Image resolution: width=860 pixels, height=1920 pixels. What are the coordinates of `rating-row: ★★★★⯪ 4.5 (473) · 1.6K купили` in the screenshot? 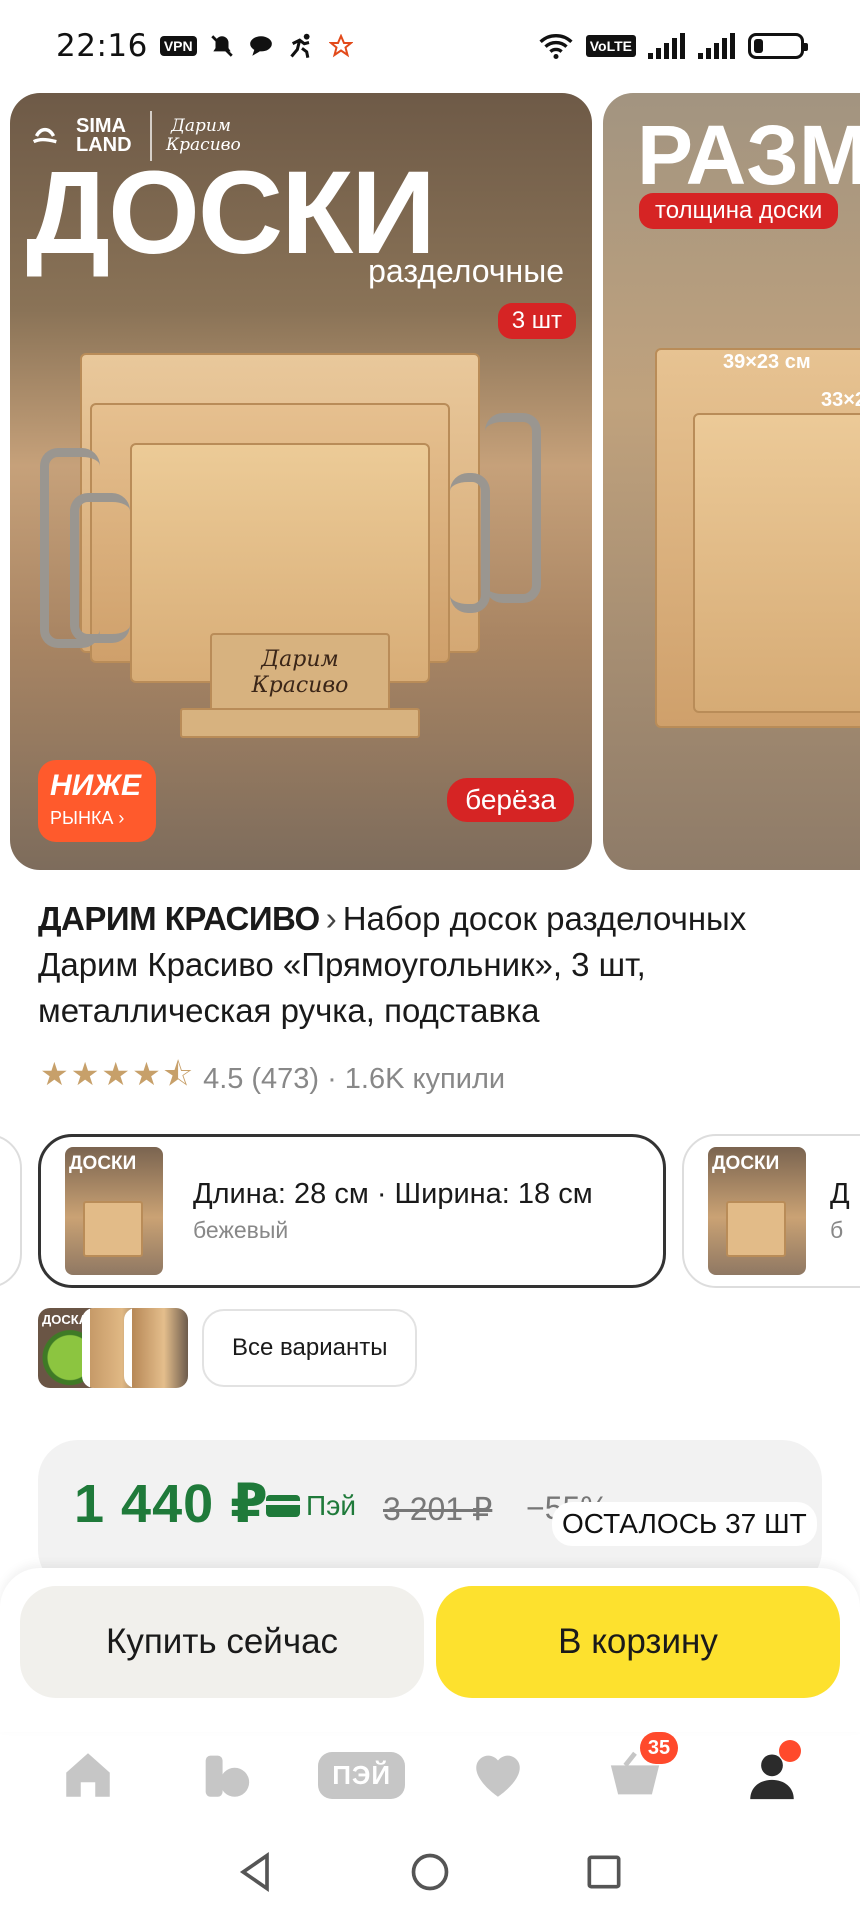 It's located at (272, 1079).